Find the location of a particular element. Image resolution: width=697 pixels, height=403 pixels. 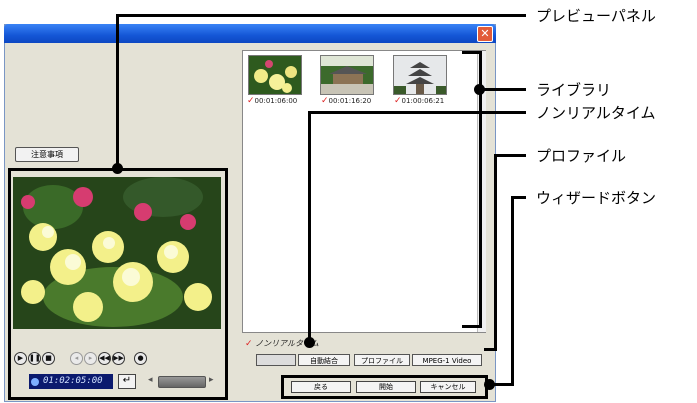

mpeg-format-label: MPEG-1 Video is located at coordinates (447, 360).